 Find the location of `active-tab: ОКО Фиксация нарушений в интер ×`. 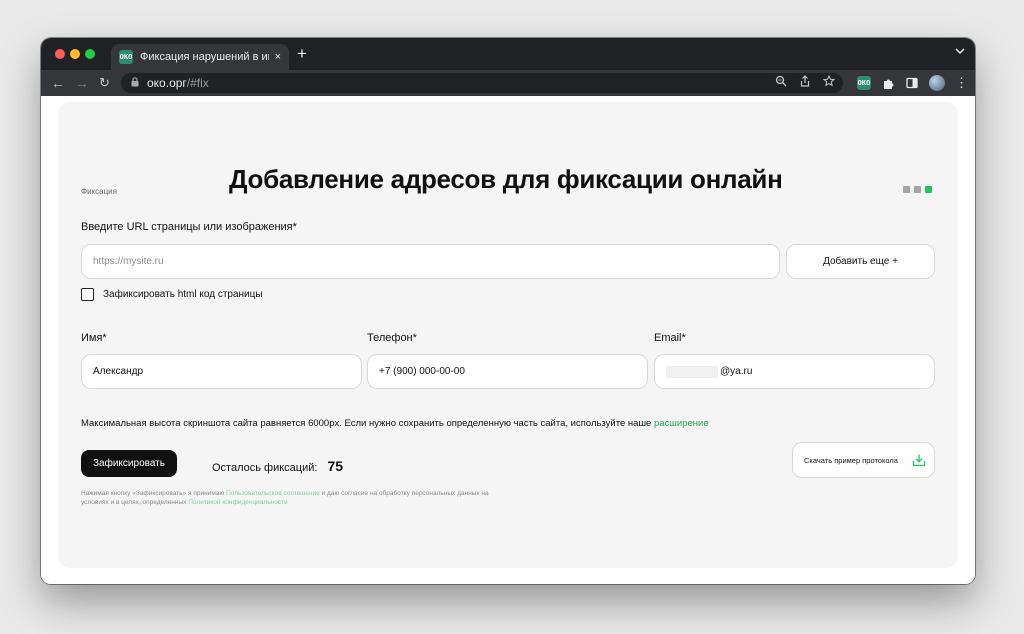

active-tab: ОКО Фиксация нарушений в интер × is located at coordinates (200, 57).